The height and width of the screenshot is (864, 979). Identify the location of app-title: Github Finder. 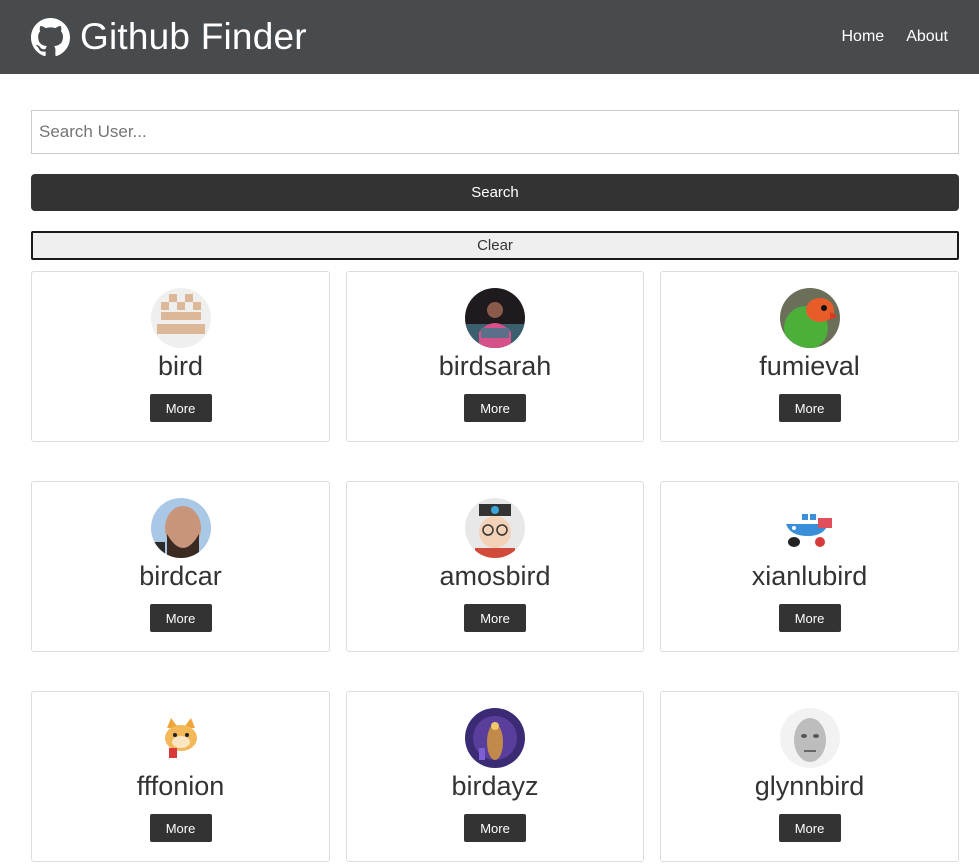
(193, 36).